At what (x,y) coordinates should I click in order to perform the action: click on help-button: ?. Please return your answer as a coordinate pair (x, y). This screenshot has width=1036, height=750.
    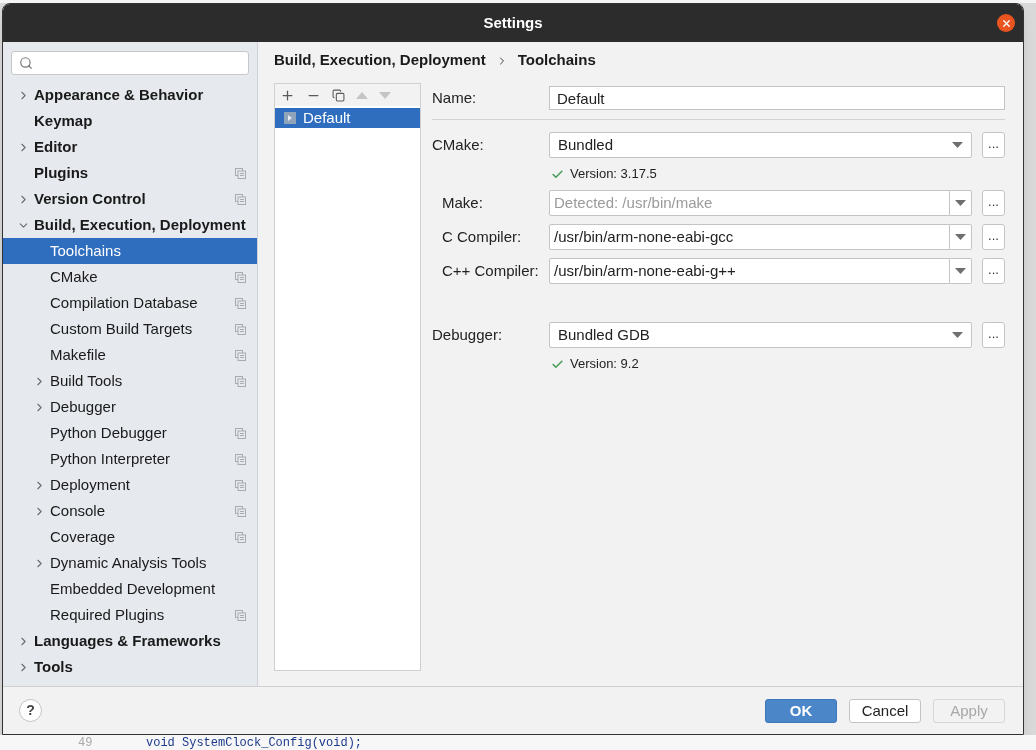
    Looking at the image, I should click on (30, 710).